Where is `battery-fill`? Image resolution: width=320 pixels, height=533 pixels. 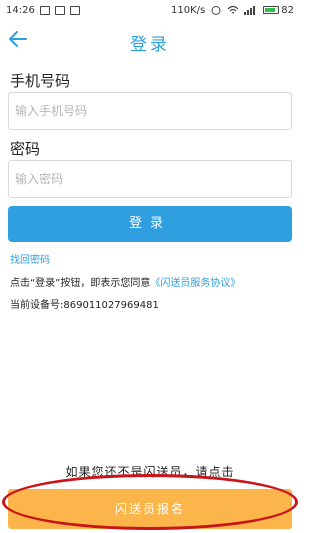
battery-fill is located at coordinates (270, 10).